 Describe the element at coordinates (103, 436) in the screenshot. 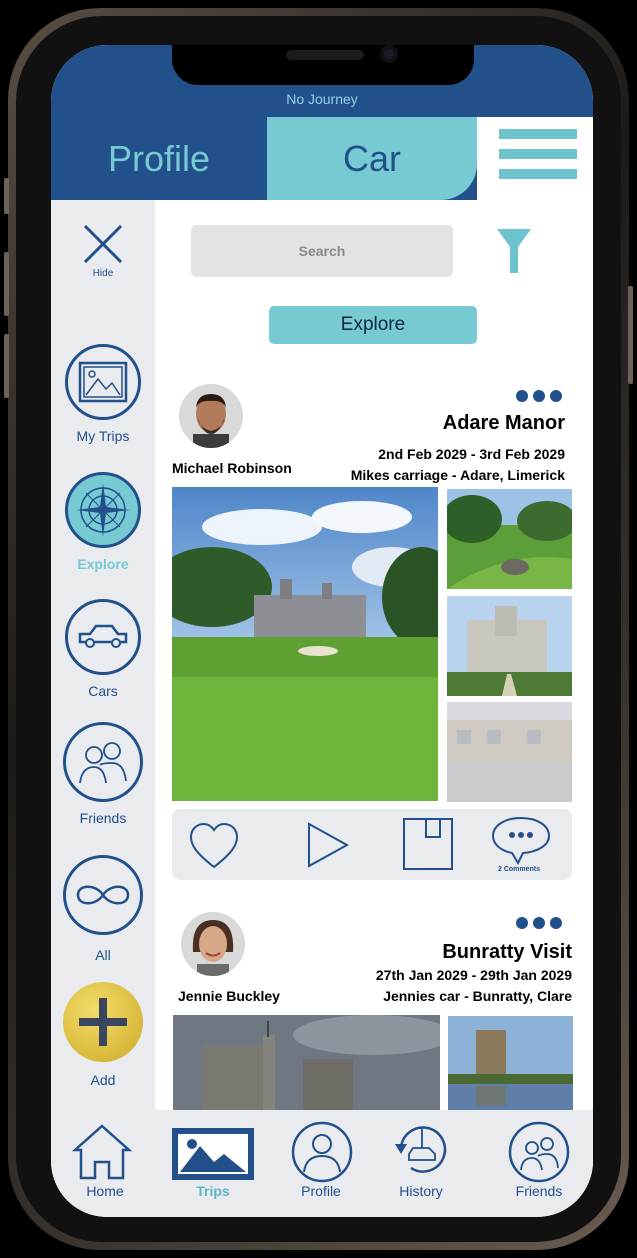

I see `sidebar-label-my-trips: My Trips` at that location.